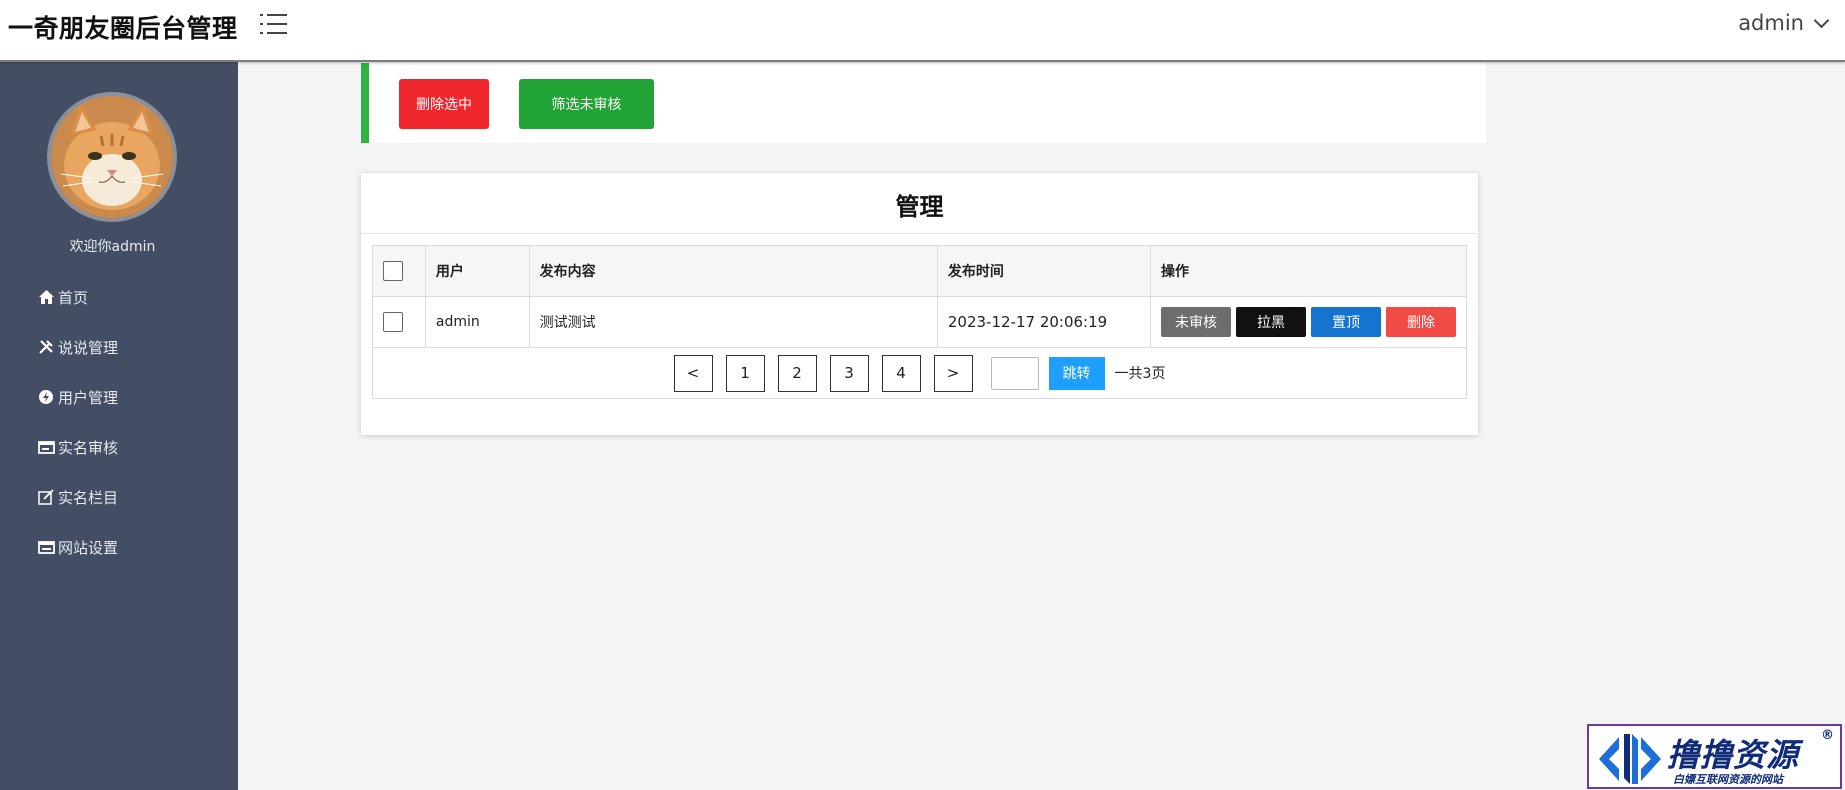 The height and width of the screenshot is (790, 1845). I want to click on pagination-row: < 1 2 3 4 > 跳转 一共3页, so click(919, 373).